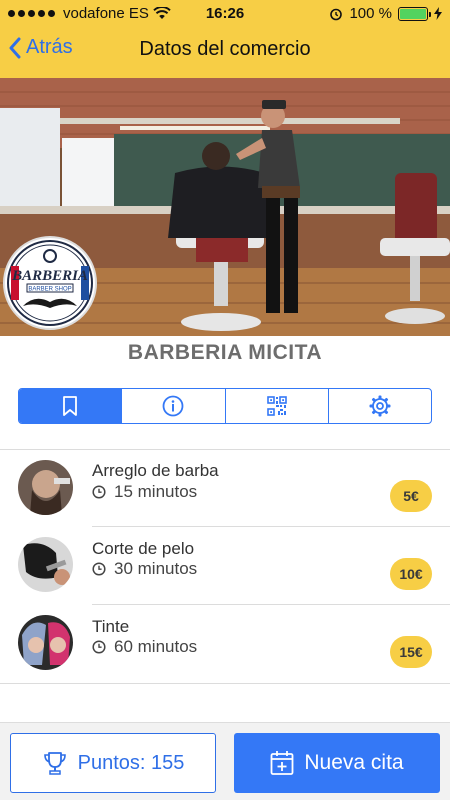 The width and height of the screenshot is (450, 800). Describe the element at coordinates (156, 568) in the screenshot. I see `service-duration-text: 30 minutos` at that location.